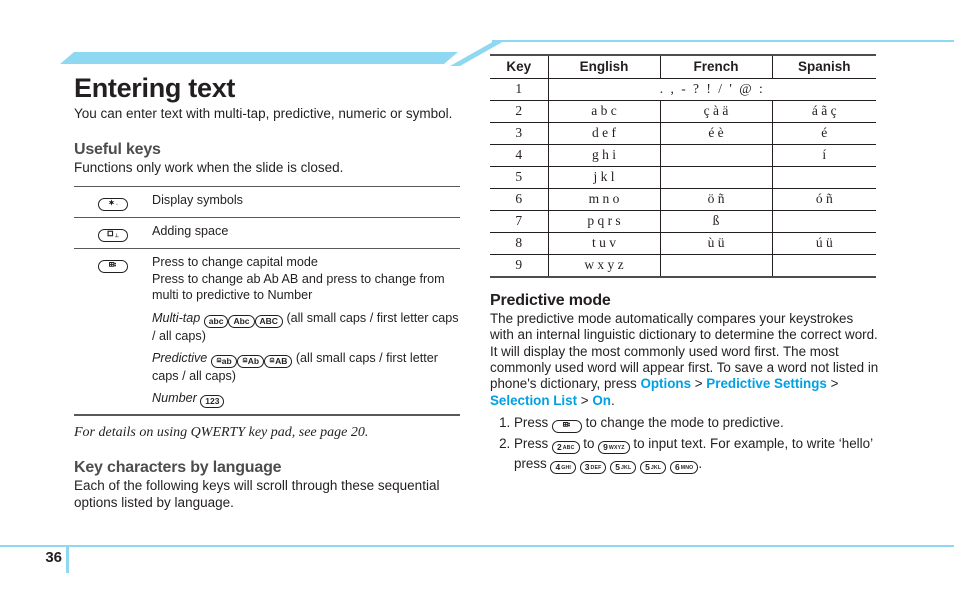 This screenshot has width=954, height=593. I want to click on cell-spanish: ó ñ, so click(824, 199).